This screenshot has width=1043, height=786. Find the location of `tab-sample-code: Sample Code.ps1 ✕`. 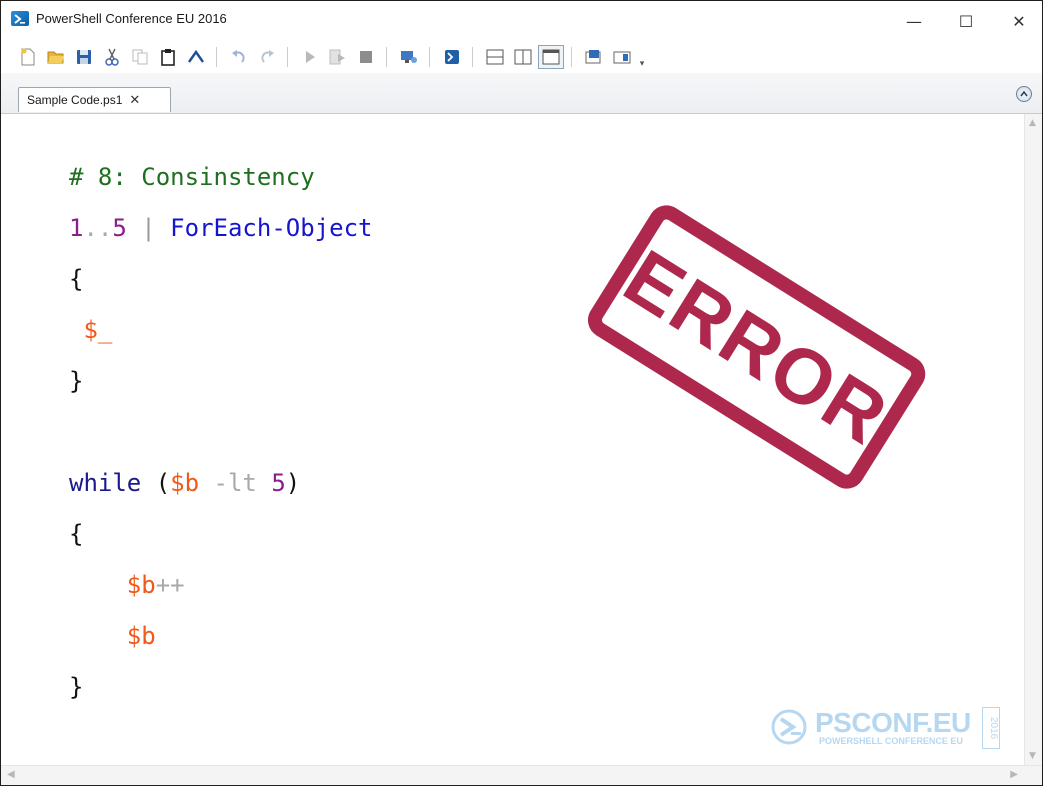

tab-sample-code: Sample Code.ps1 ✕ is located at coordinates (94, 99).